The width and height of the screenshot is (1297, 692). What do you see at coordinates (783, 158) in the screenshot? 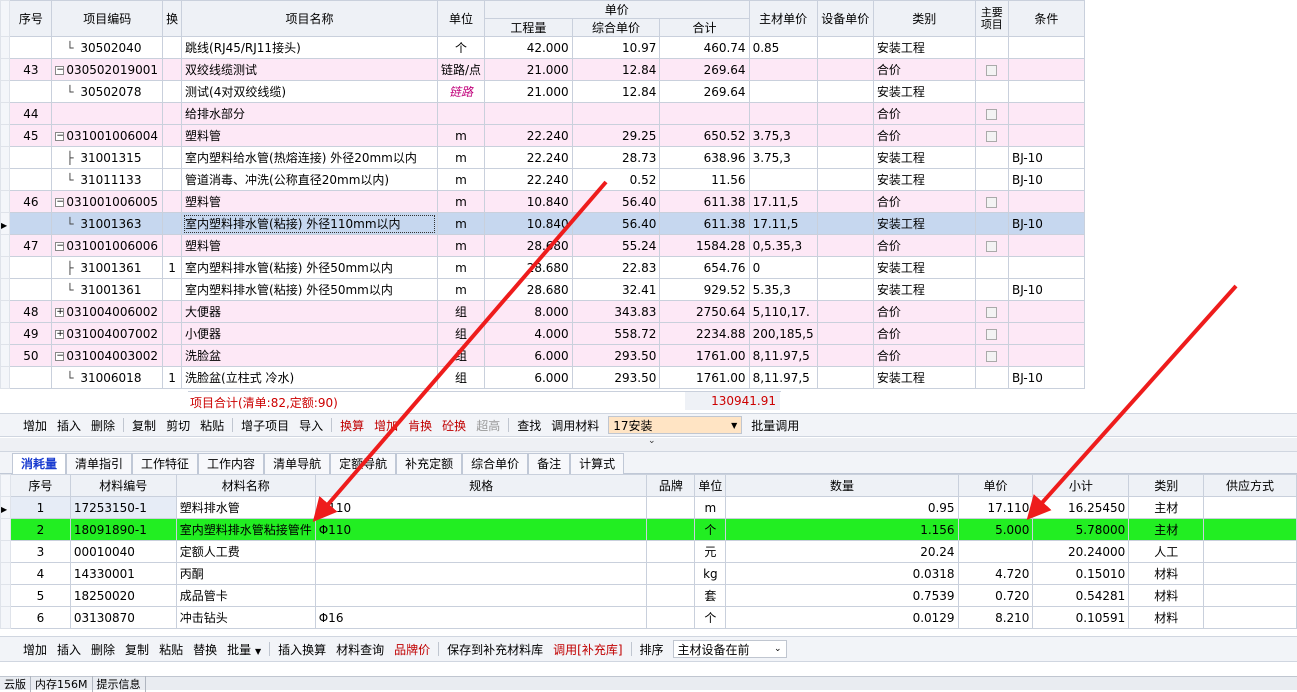
I see `cell-main-mat: 3.75,3` at bounding box center [783, 158].